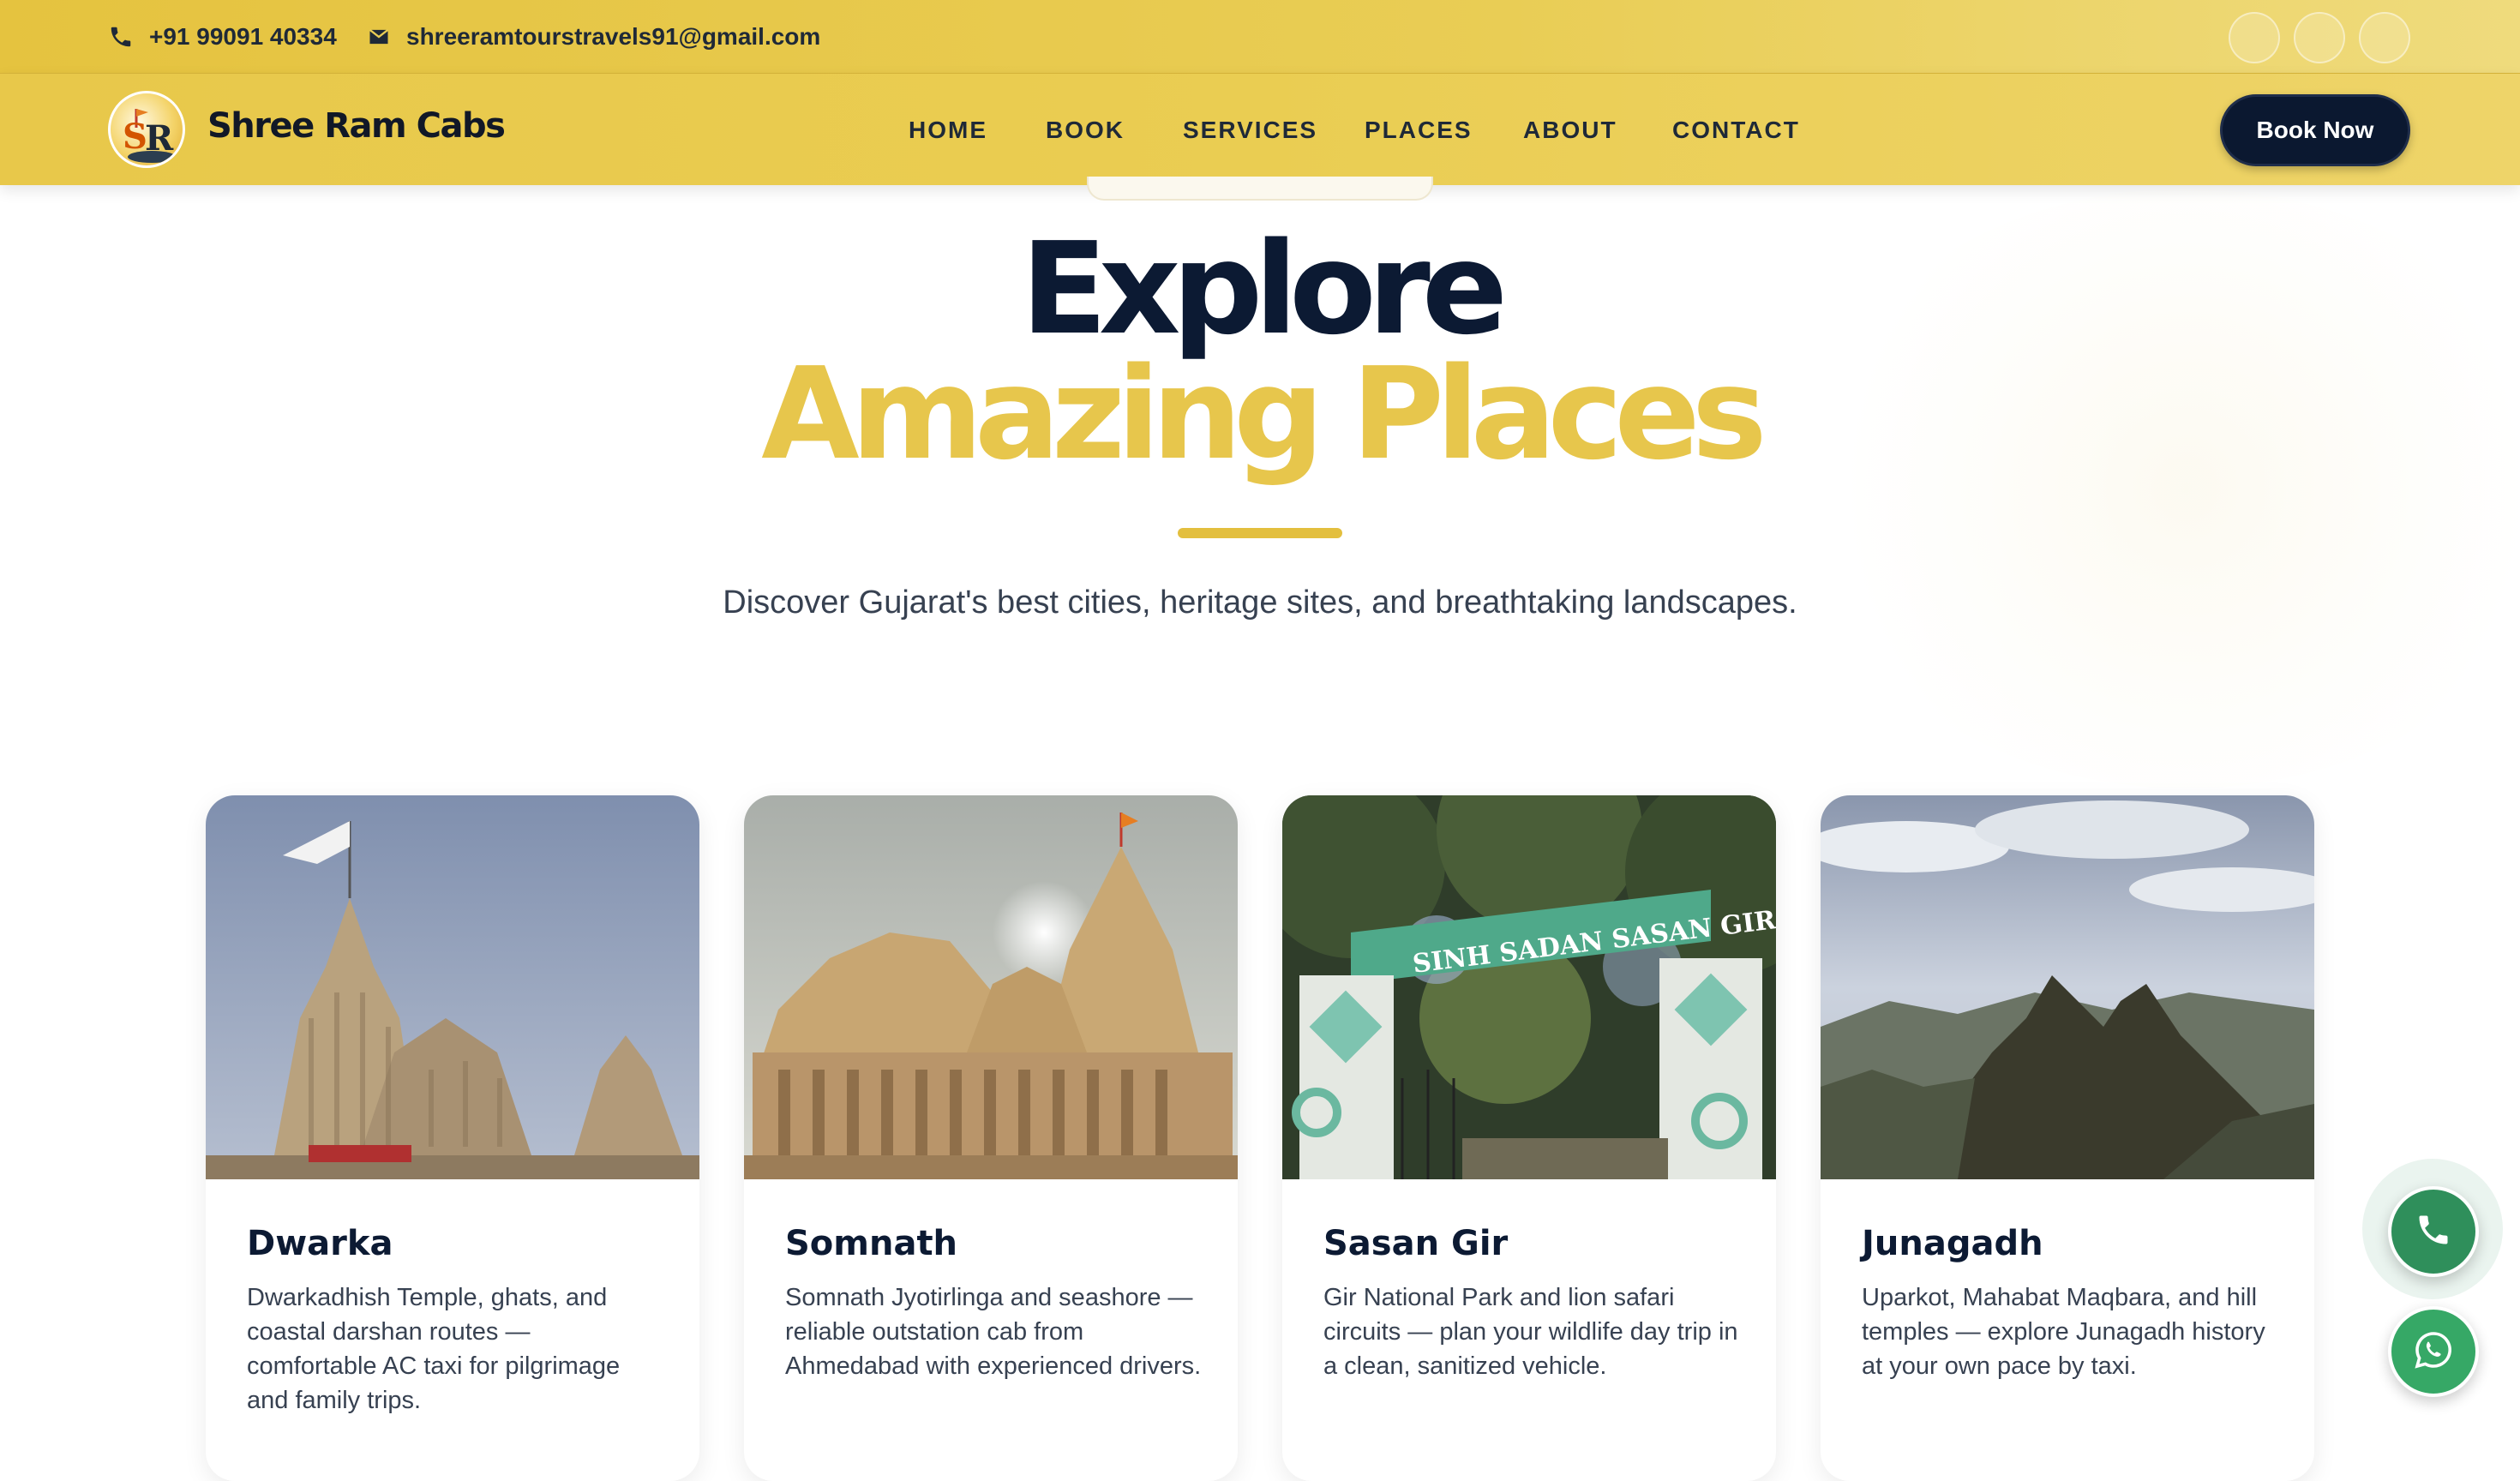  What do you see at coordinates (1953, 1243) in the screenshot?
I see `place-name: Junagadh` at bounding box center [1953, 1243].